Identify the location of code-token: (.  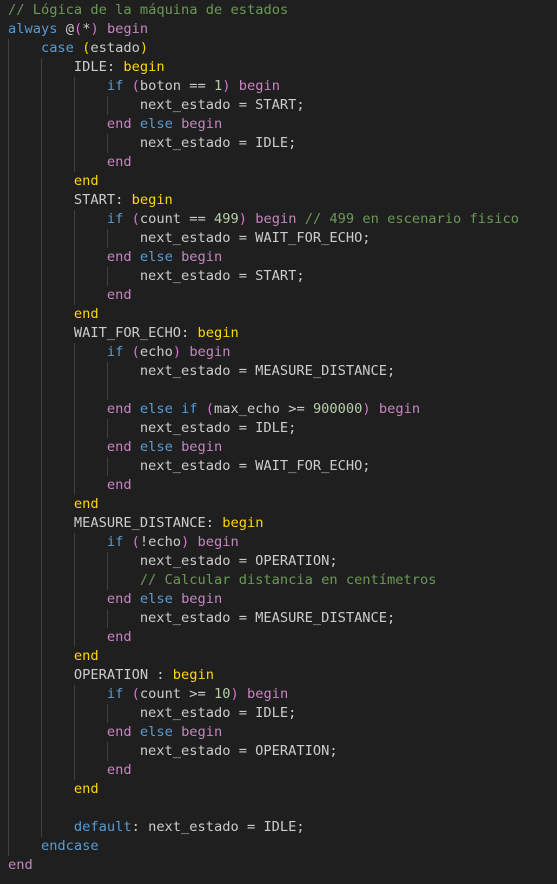
(135, 352).